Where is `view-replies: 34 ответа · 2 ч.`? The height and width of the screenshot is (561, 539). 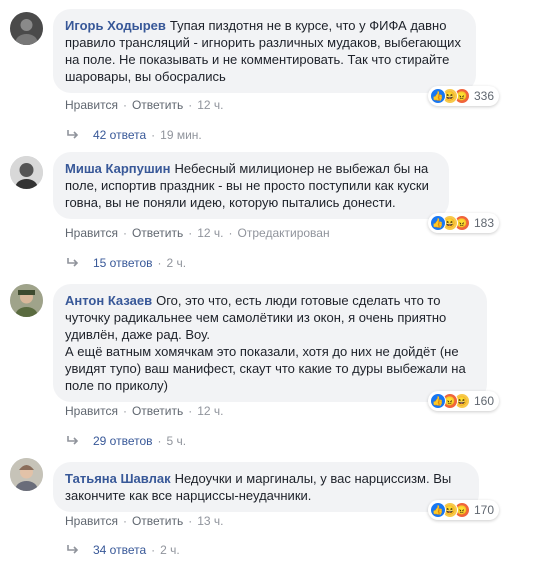
view-replies: 34 ответа · 2 ч. is located at coordinates (123, 550).